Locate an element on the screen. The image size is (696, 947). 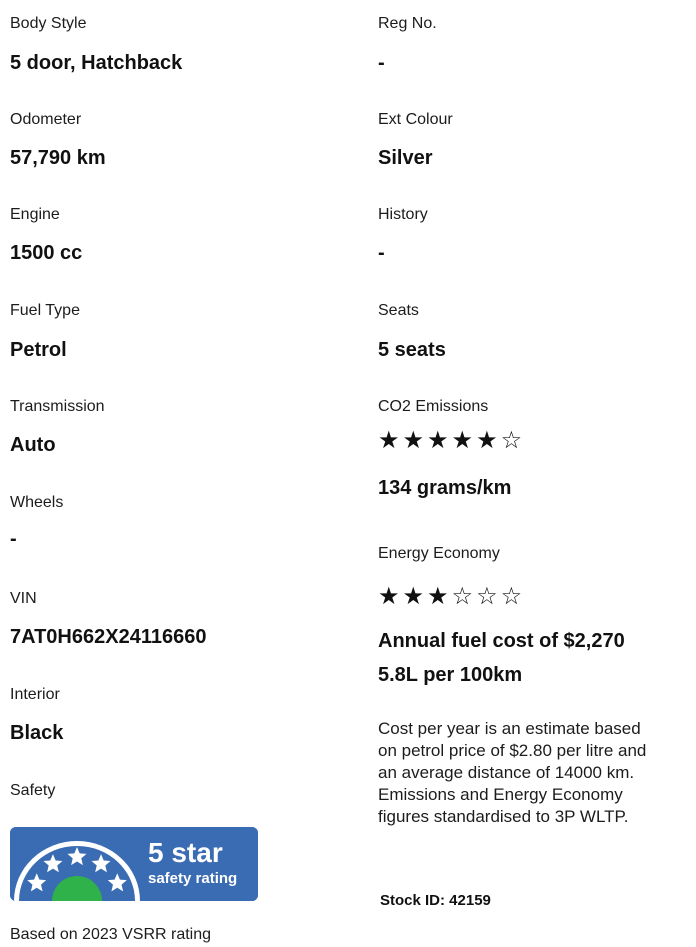
transmission-label: Transmission is located at coordinates (57, 406).